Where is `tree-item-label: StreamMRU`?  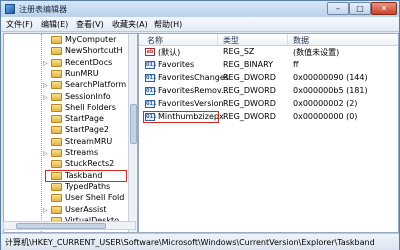
tree-item-label: StreamMRU is located at coordinates (89, 141).